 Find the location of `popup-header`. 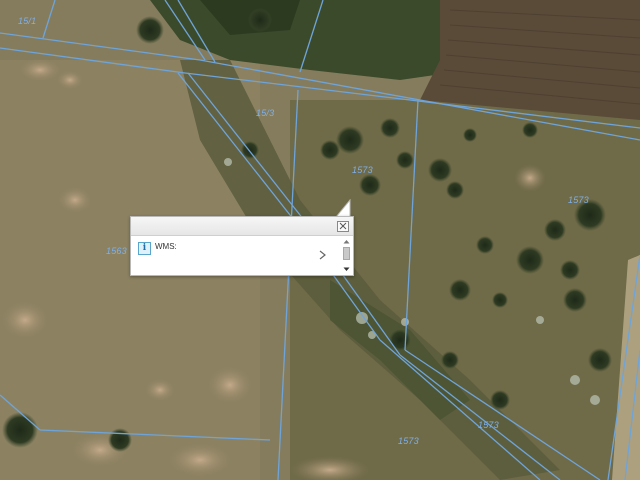

popup-header is located at coordinates (242, 226).